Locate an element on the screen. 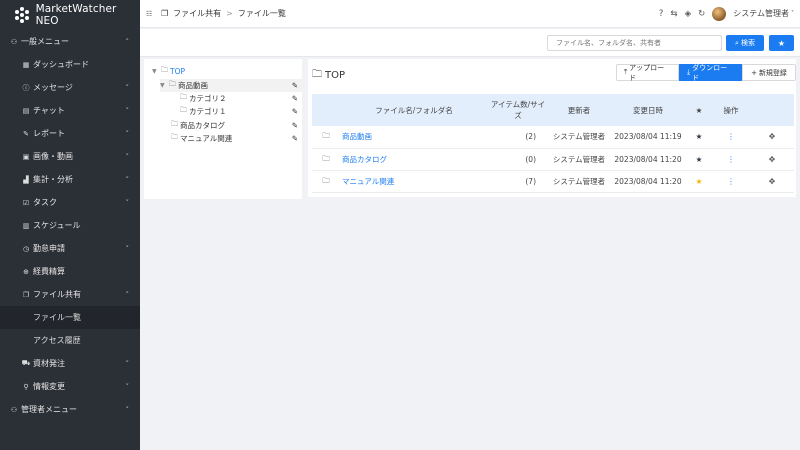  download-button: ⤓ ダウンロード is located at coordinates (710, 73).